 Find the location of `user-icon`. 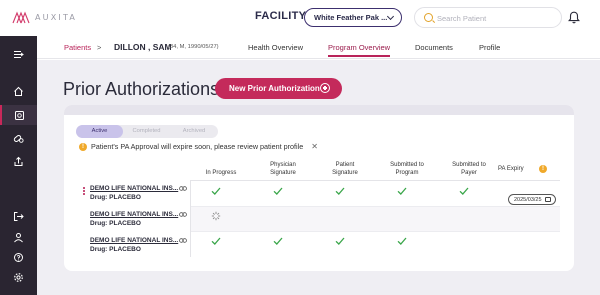

user-icon is located at coordinates (18, 237).